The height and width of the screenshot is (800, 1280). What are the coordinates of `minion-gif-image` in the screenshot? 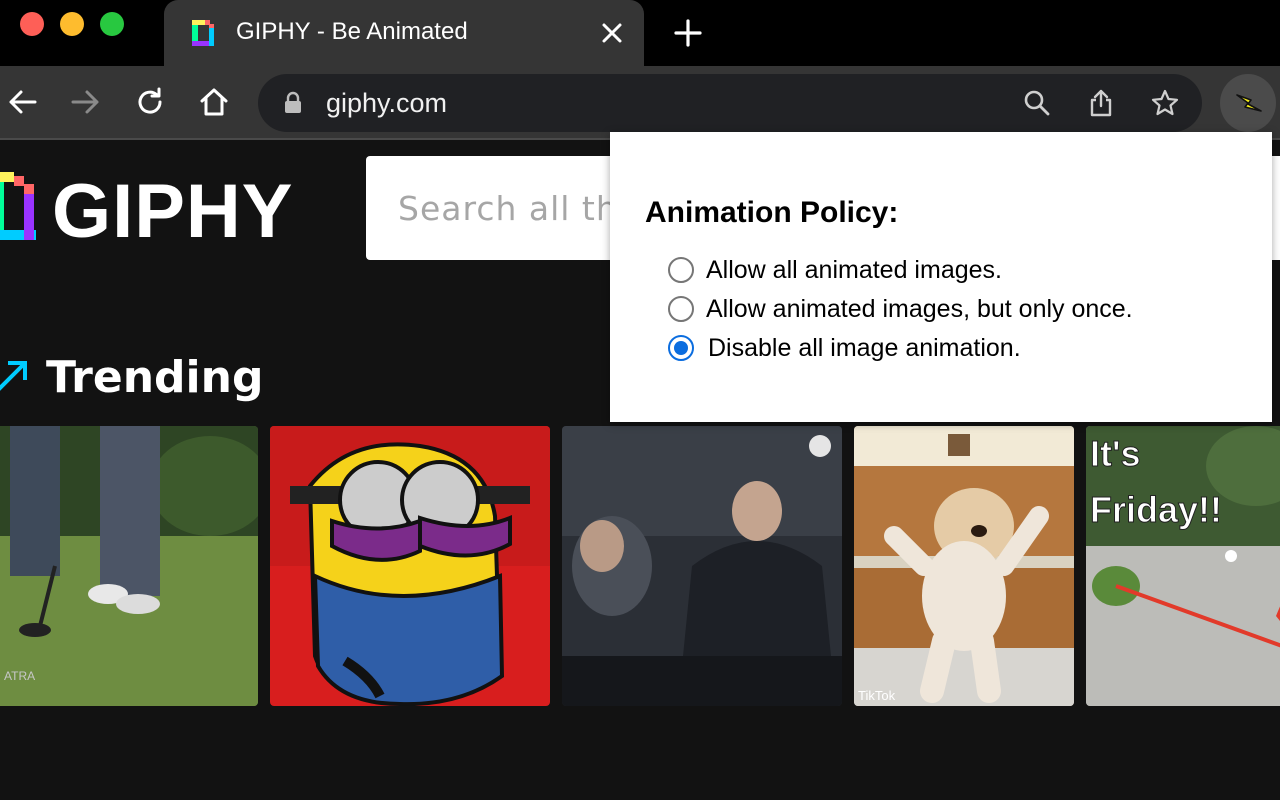 It's located at (410, 566).